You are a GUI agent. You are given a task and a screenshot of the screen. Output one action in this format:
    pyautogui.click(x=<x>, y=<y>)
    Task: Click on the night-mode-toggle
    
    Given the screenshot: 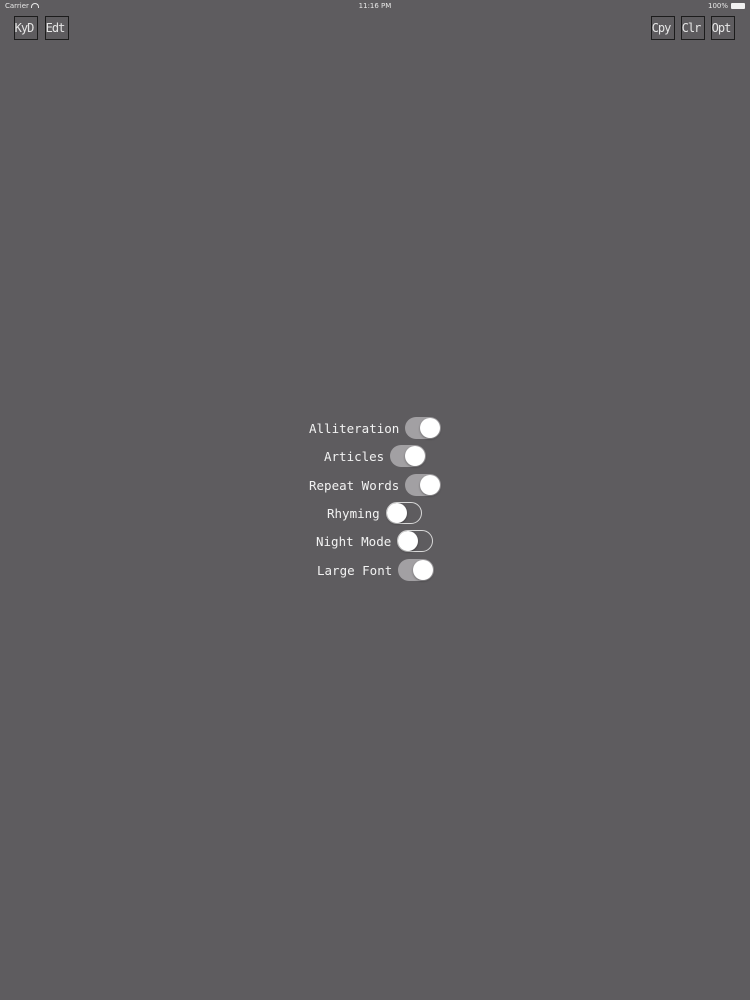 What is the action you would take?
    pyautogui.click(x=415, y=541)
    